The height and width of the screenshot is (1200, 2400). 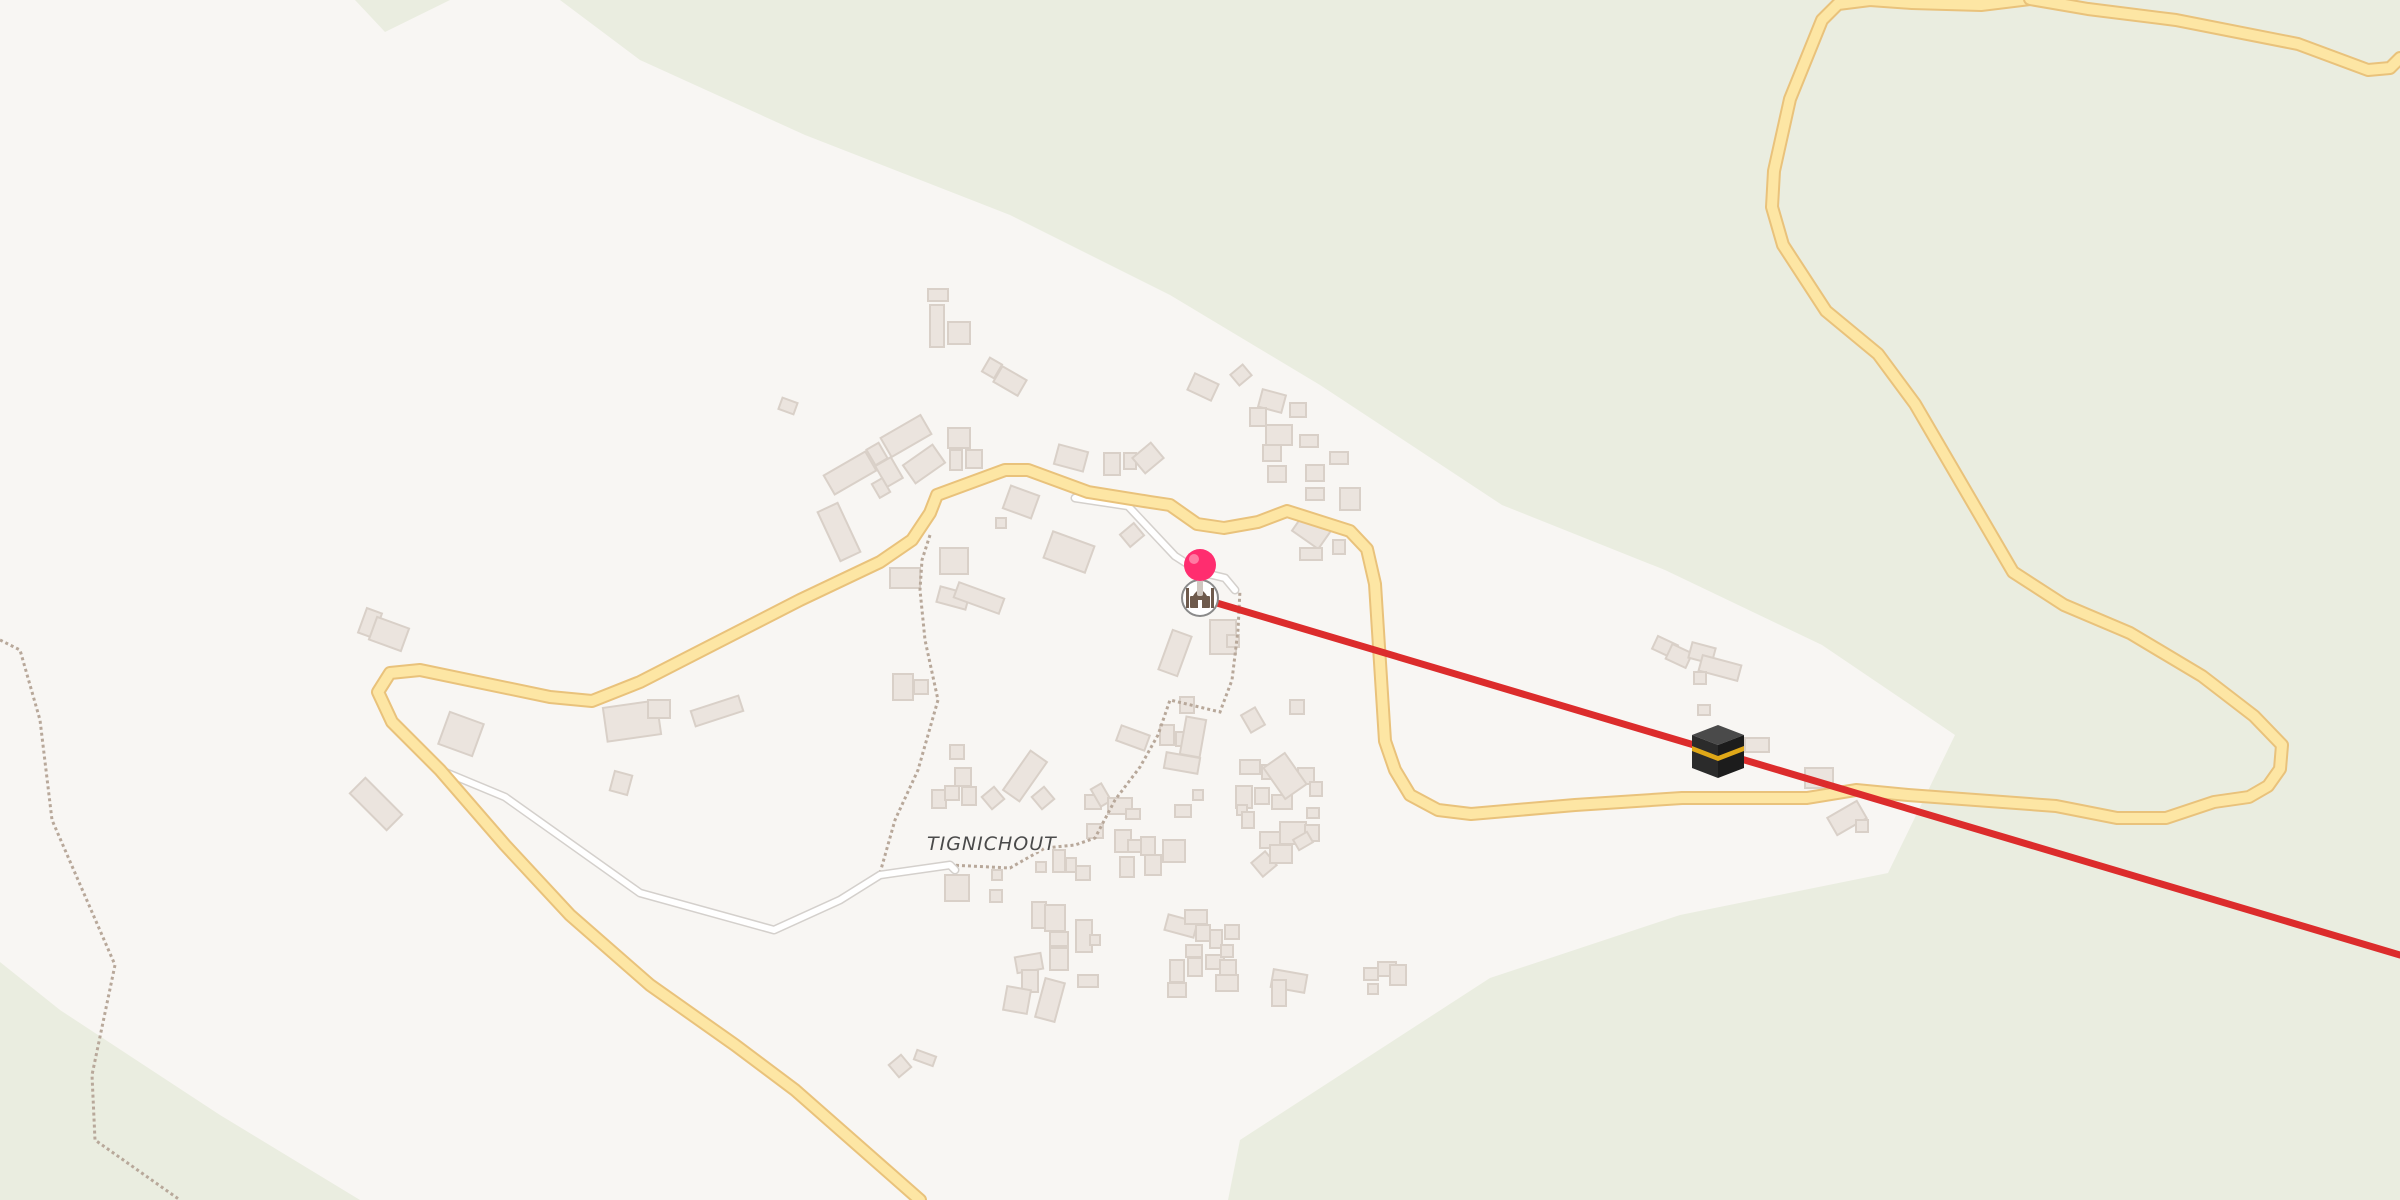 I want to click on kaaba-icon, so click(x=1718, y=751).